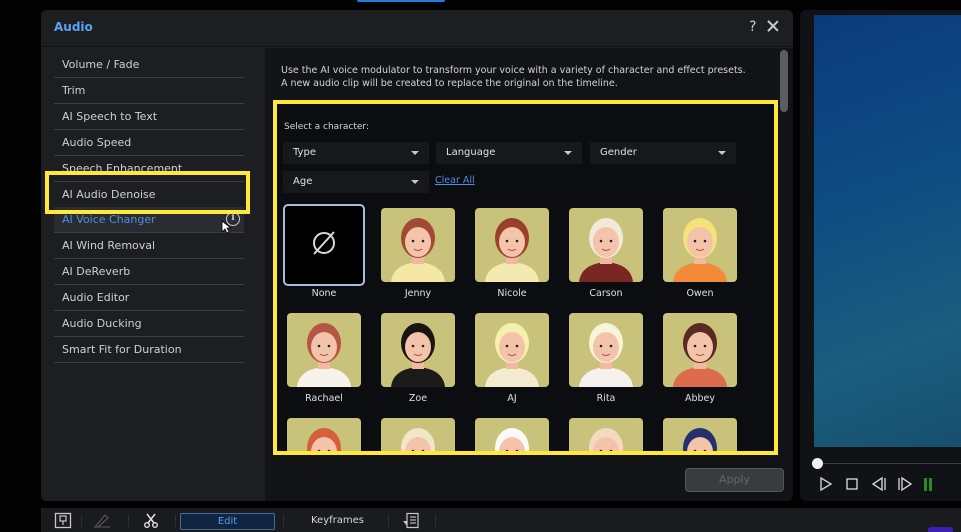 The image size is (961, 532). I want to click on language-dropdown: Language, so click(509, 153).